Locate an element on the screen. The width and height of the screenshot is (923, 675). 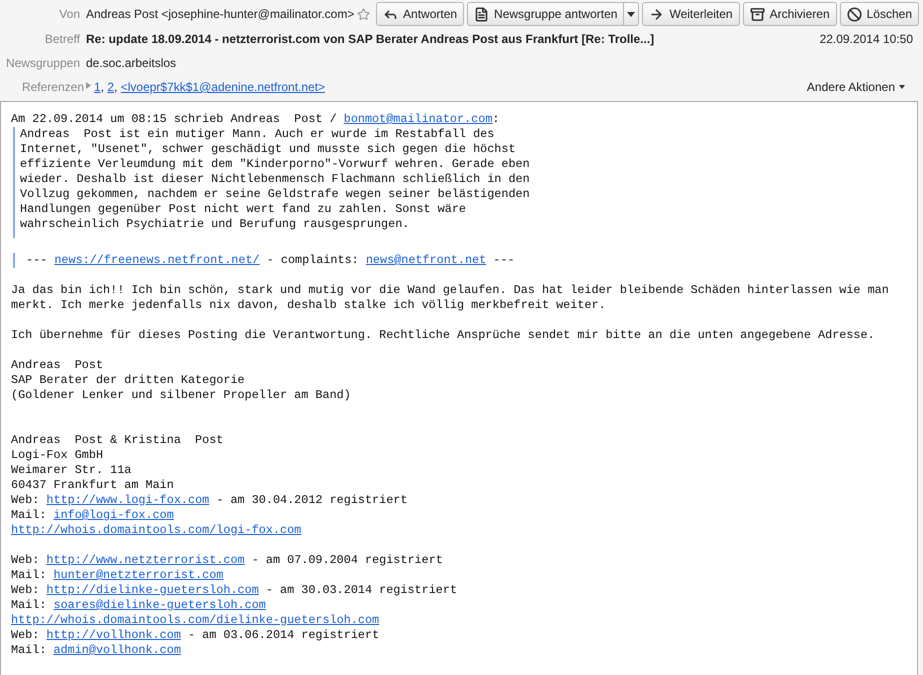
text-line: Mail: soares@dielinke-guetersloh.com is located at coordinates (138, 605).